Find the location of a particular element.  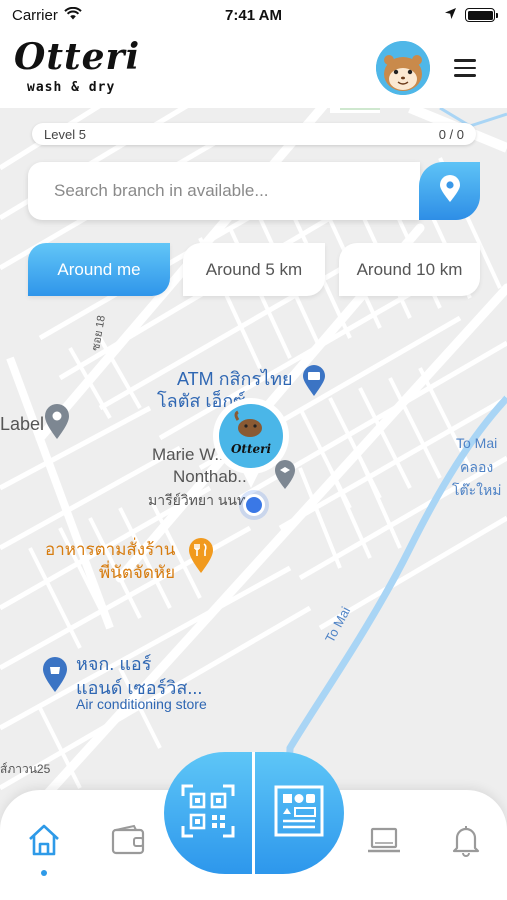

battery-icon is located at coordinates (481, 15).